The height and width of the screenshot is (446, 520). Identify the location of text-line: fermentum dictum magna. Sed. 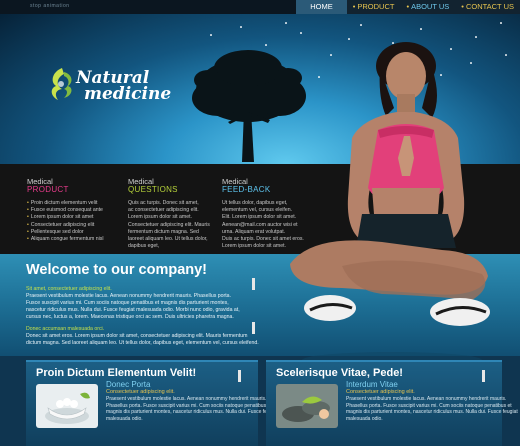
(163, 231).